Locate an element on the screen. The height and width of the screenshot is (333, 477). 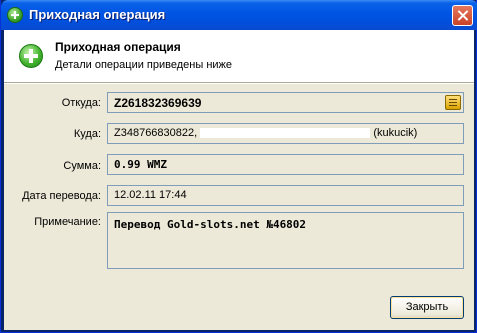
from-label: Откуда: is located at coordinates (81, 103).